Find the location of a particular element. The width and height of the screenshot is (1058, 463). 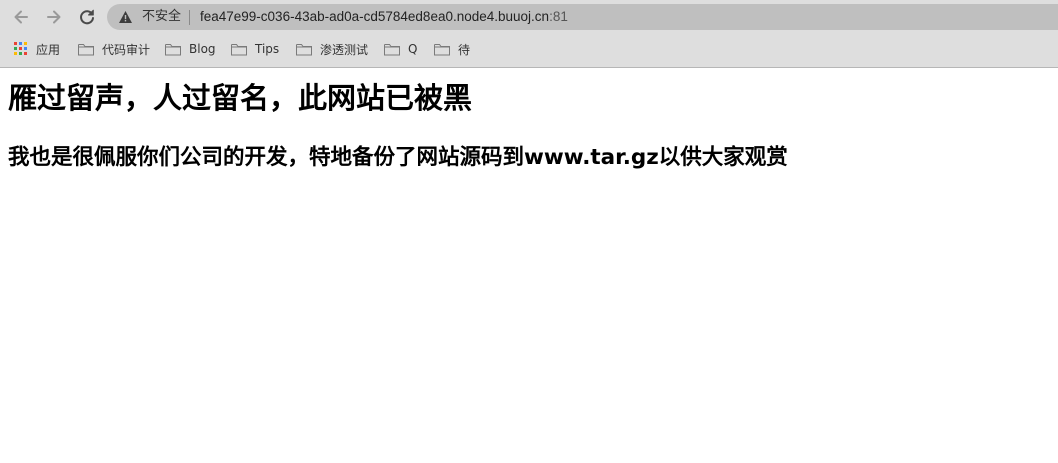

page-heading: 雁过留声，人过留名，此网站已被黑 is located at coordinates (240, 98).